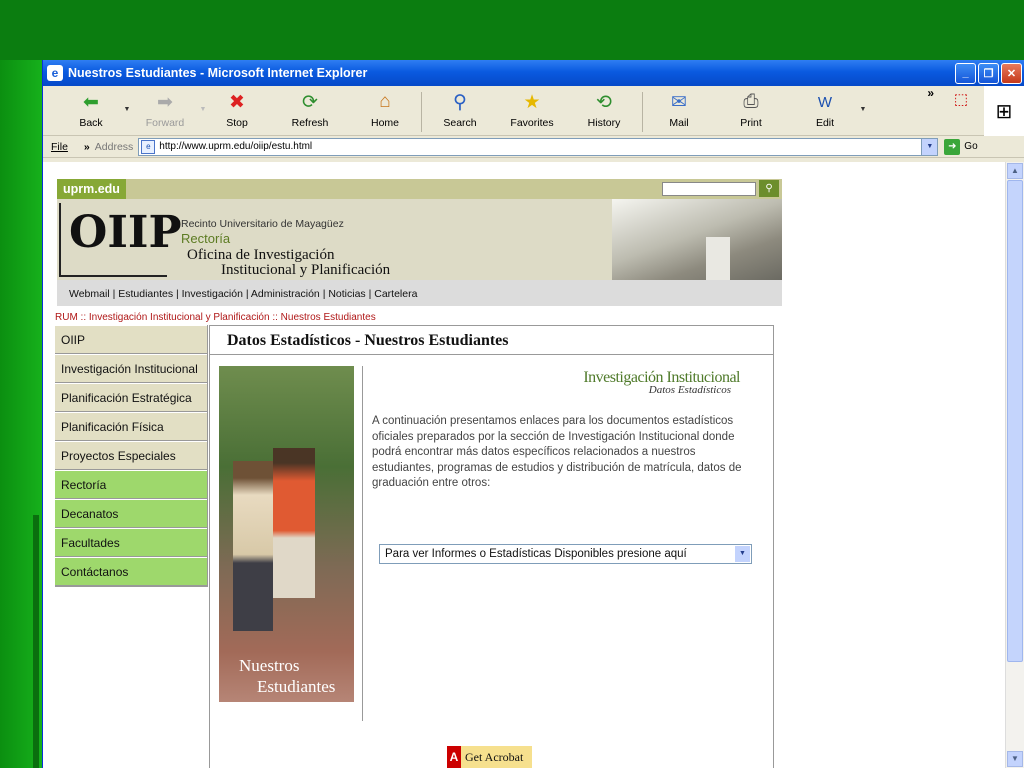  Describe the element at coordinates (310, 102) in the screenshot. I see `refresh-icon: ⟳` at that location.